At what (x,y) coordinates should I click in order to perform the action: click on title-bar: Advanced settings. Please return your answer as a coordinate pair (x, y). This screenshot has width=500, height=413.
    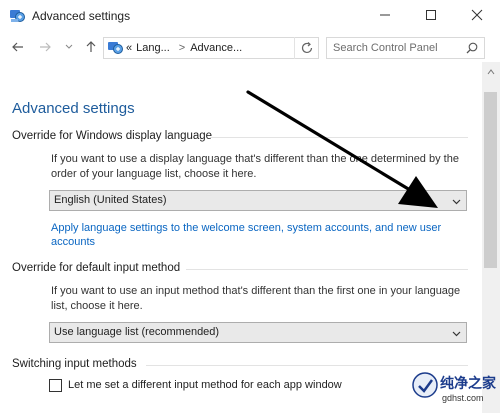
    Looking at the image, I should click on (250, 16).